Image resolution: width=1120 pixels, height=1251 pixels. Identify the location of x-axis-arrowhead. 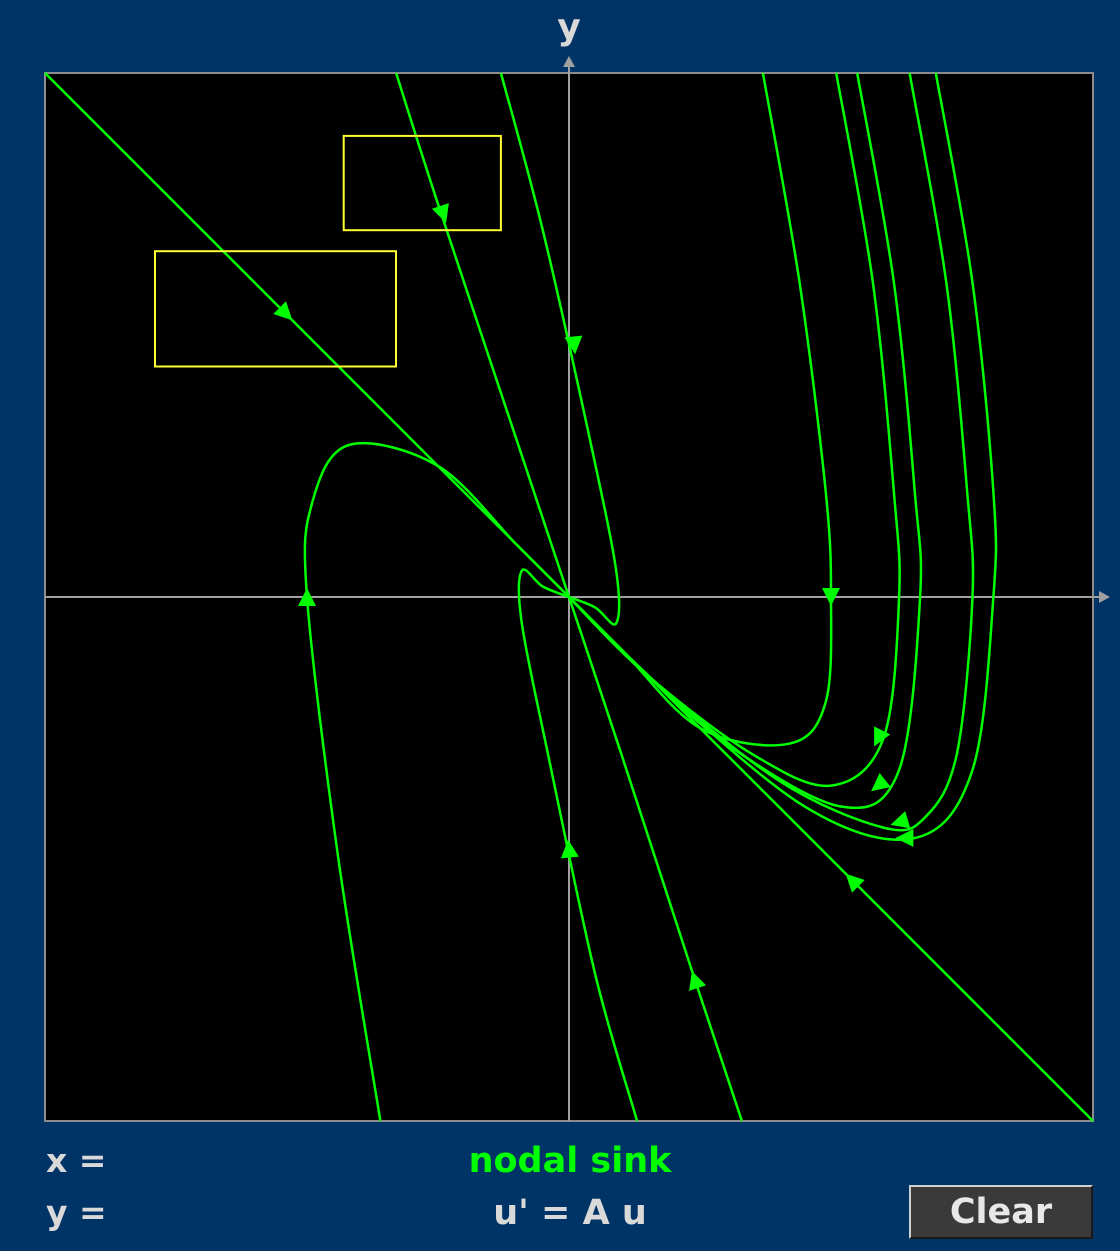
(1104, 597).